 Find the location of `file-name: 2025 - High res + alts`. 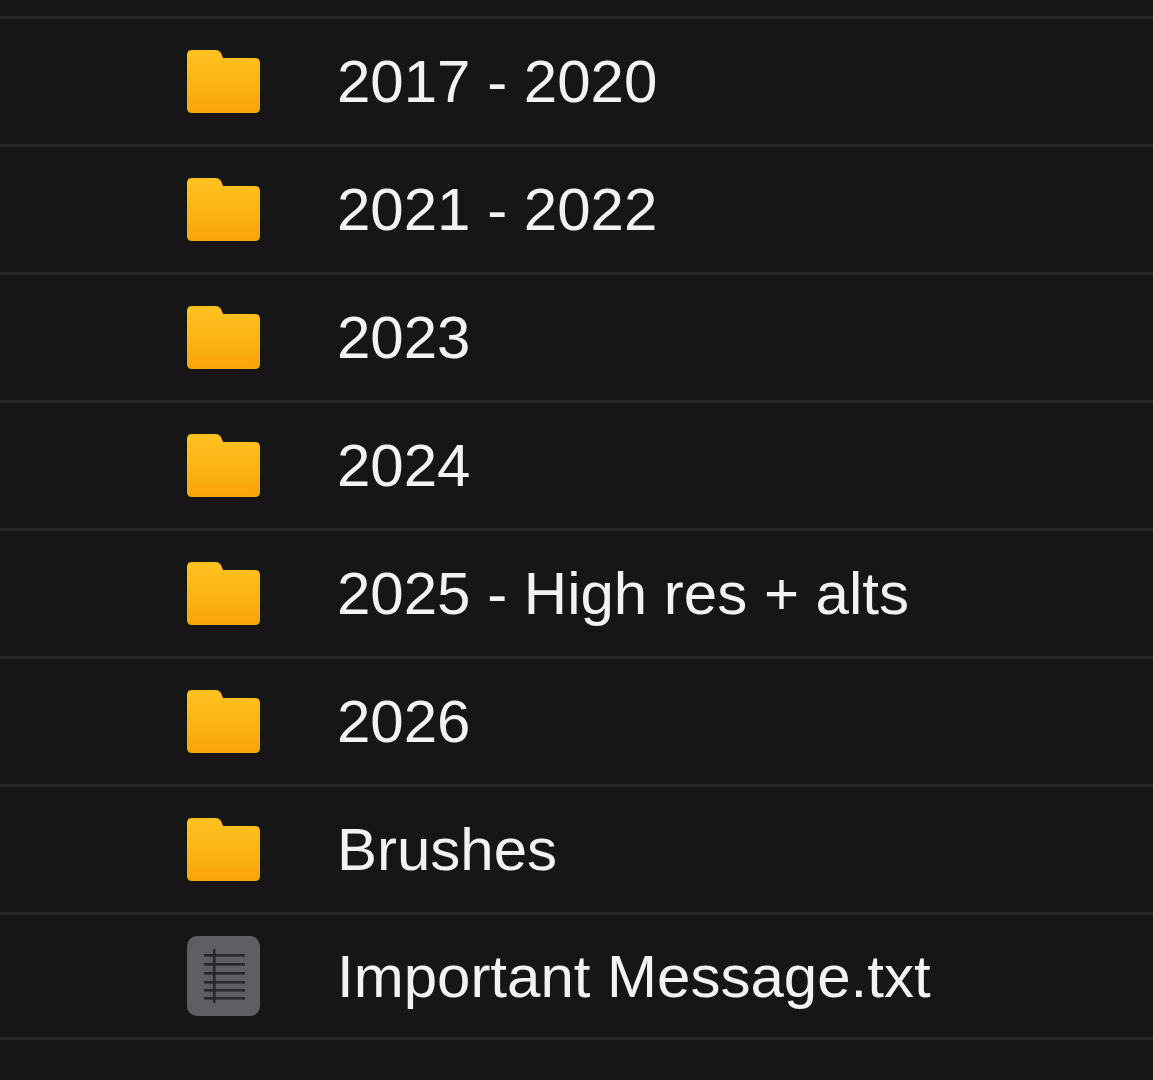

file-name: 2025 - High res + alts is located at coordinates (623, 593).